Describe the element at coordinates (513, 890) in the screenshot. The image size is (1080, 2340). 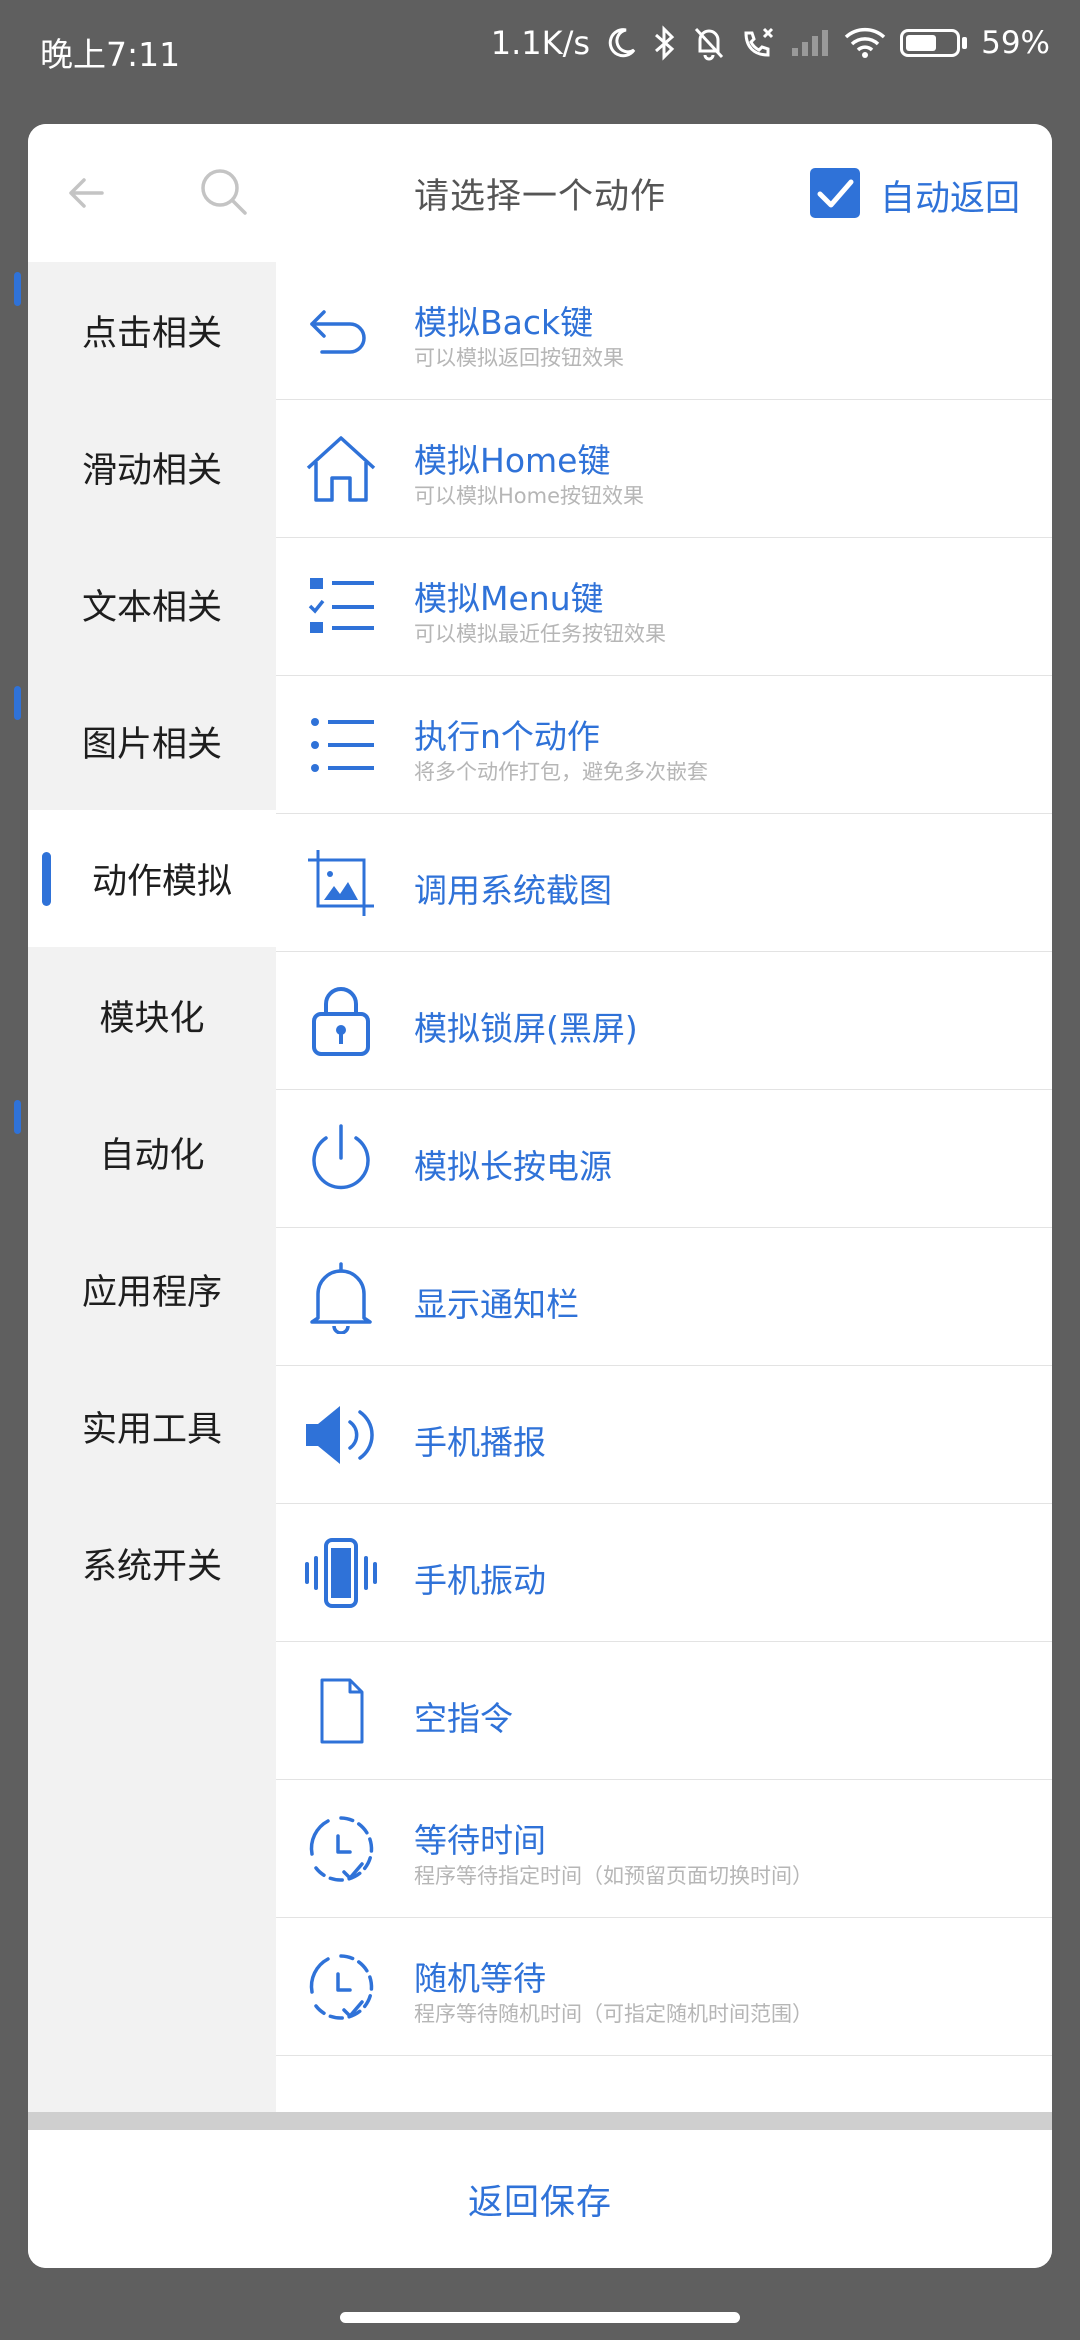
I see `action-title: 调用系统截图` at that location.